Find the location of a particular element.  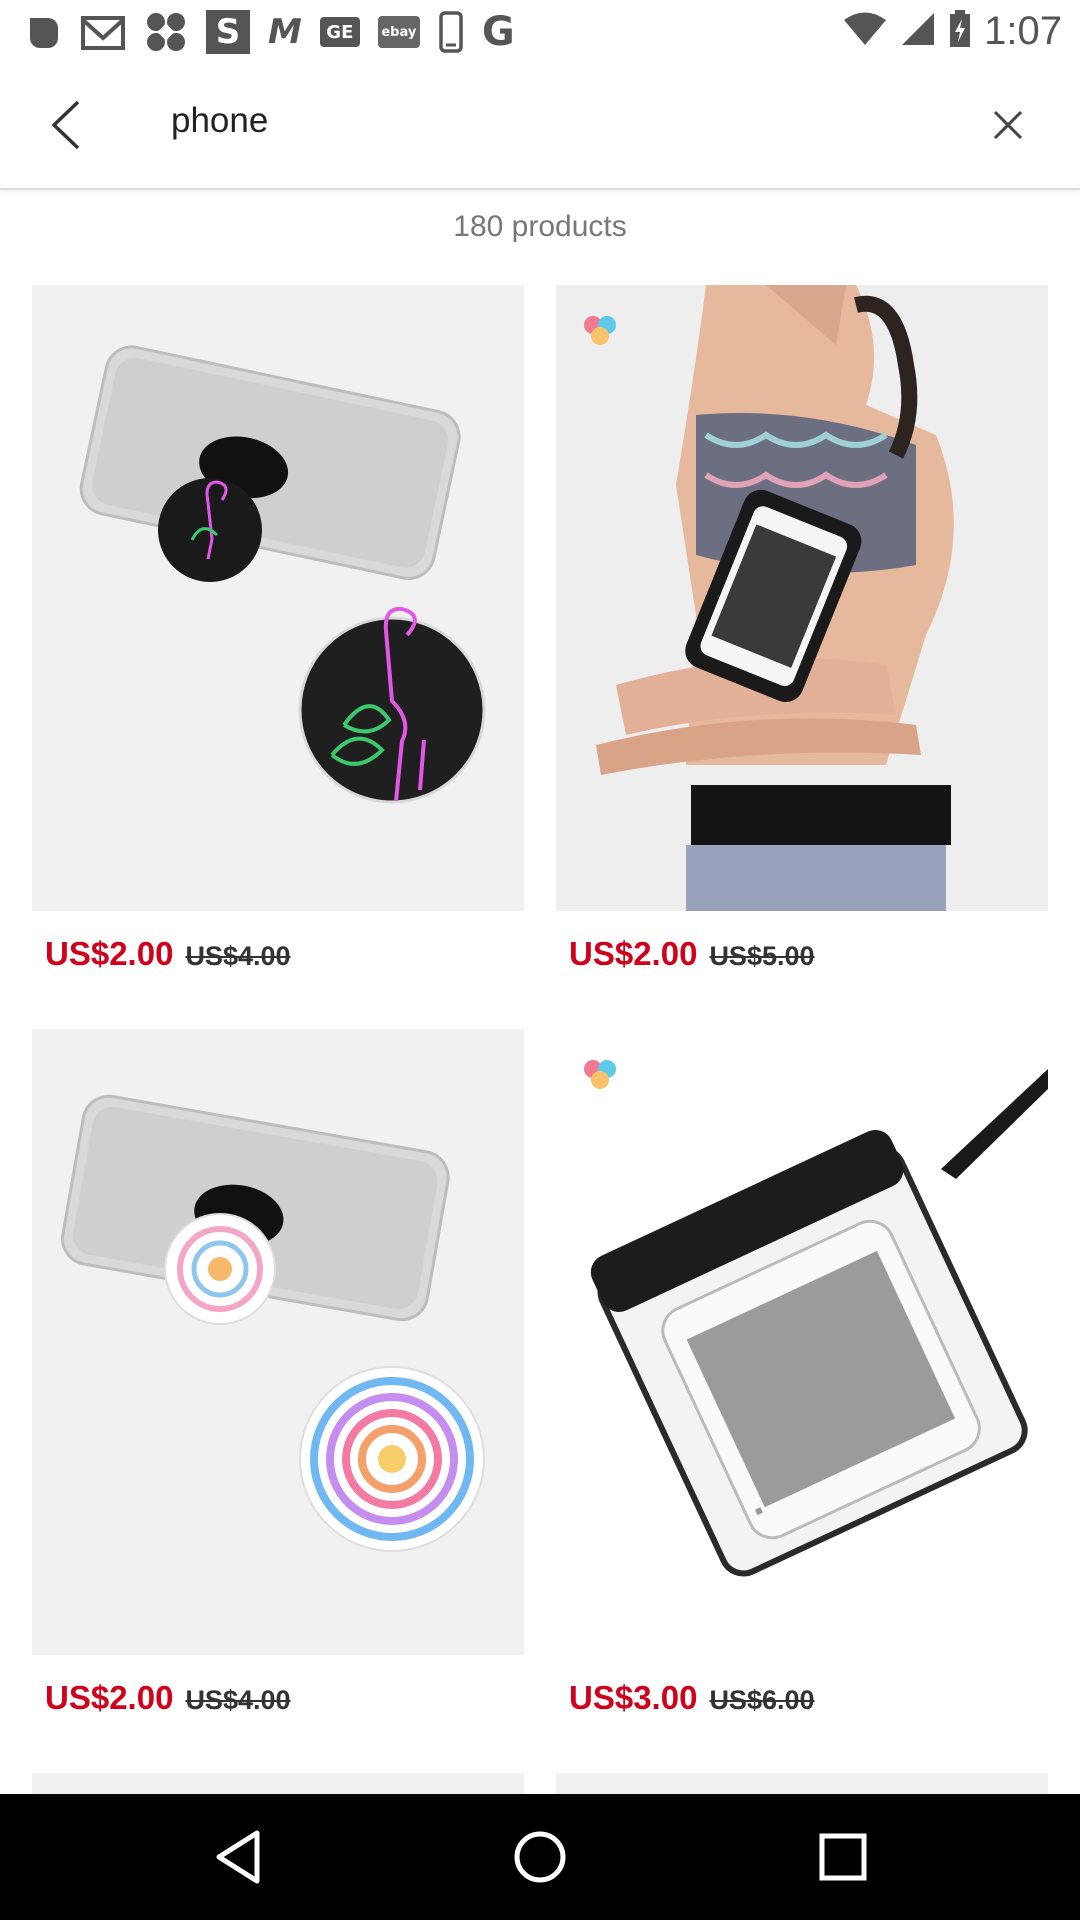

notification-icons: S M GE ebay G is located at coordinates (271, 32).